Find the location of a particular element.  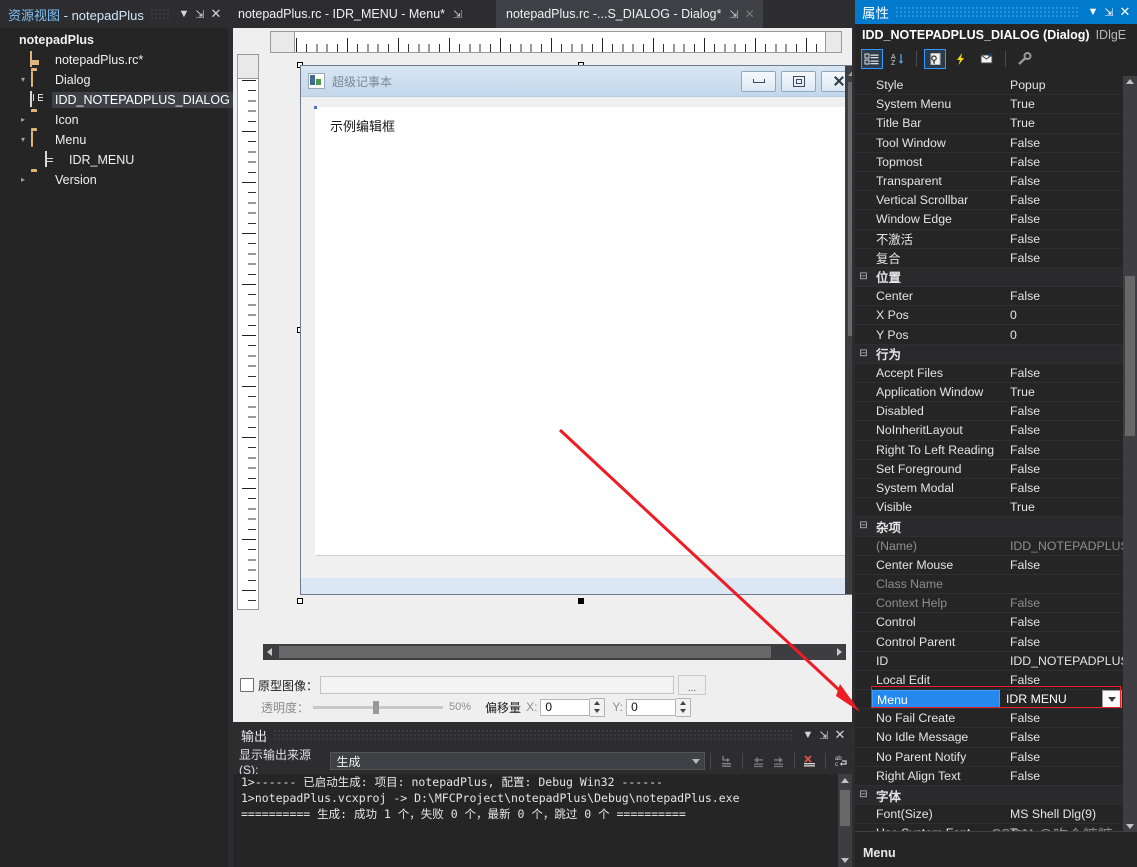

property-row: Tool Window False is located at coordinates (989, 143).